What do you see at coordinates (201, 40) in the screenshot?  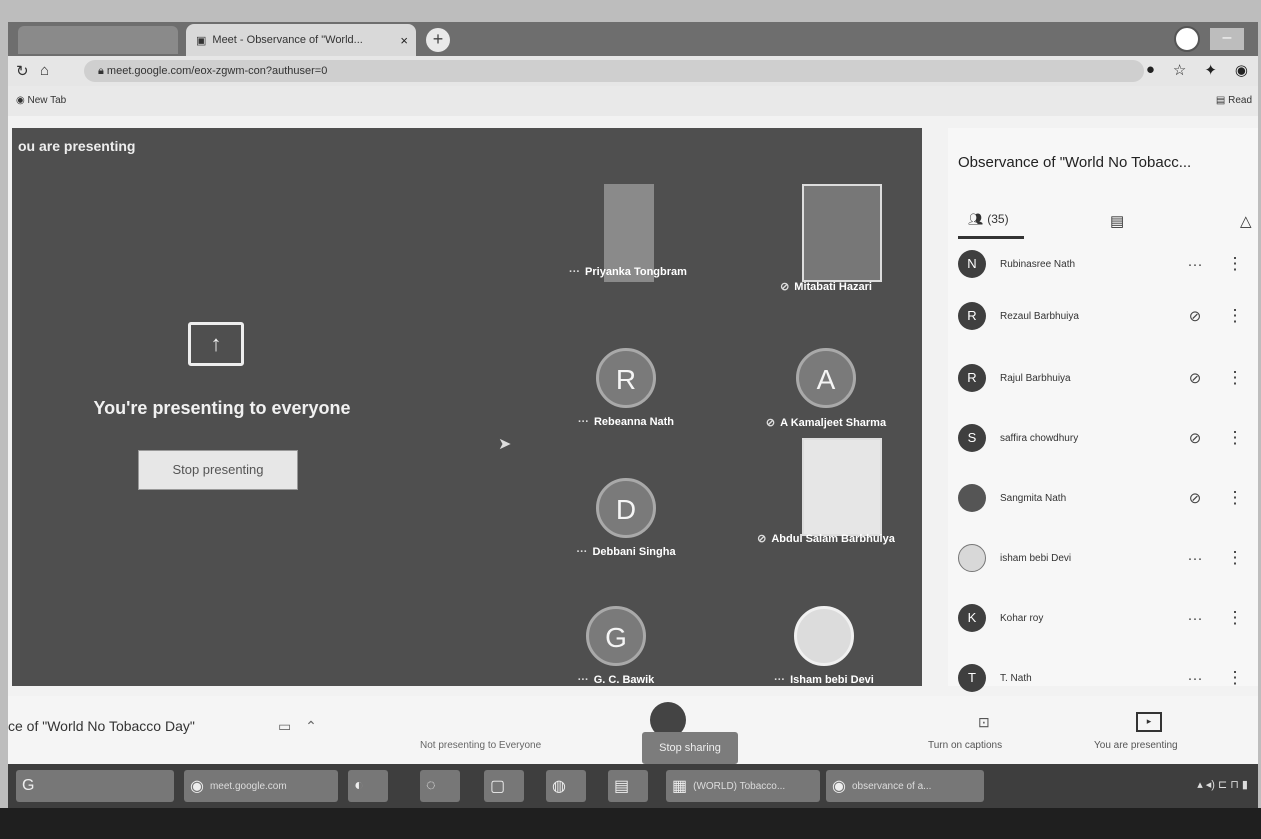 I see `meet-tab-icon: ▣` at bounding box center [201, 40].